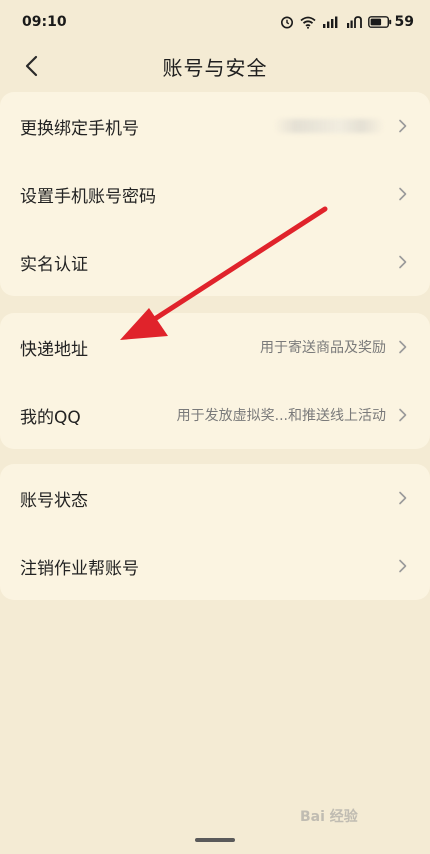 The image size is (430, 854). I want to click on delivery-address-row: 快递地址 用于寄送商品及奖励, so click(215, 347).